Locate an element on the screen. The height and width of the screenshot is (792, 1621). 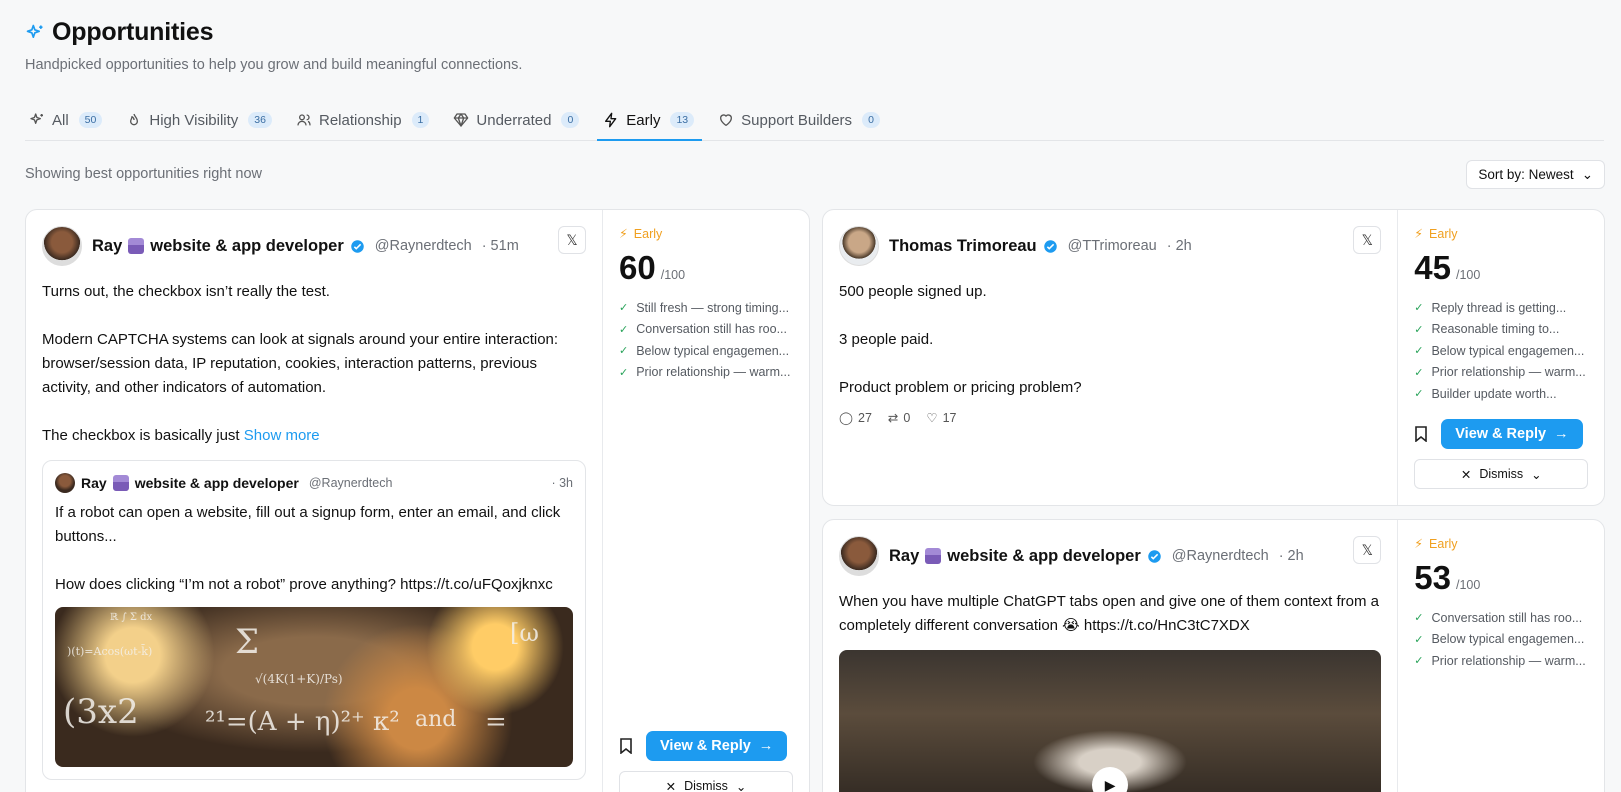
heart-icon is located at coordinates (726, 120).